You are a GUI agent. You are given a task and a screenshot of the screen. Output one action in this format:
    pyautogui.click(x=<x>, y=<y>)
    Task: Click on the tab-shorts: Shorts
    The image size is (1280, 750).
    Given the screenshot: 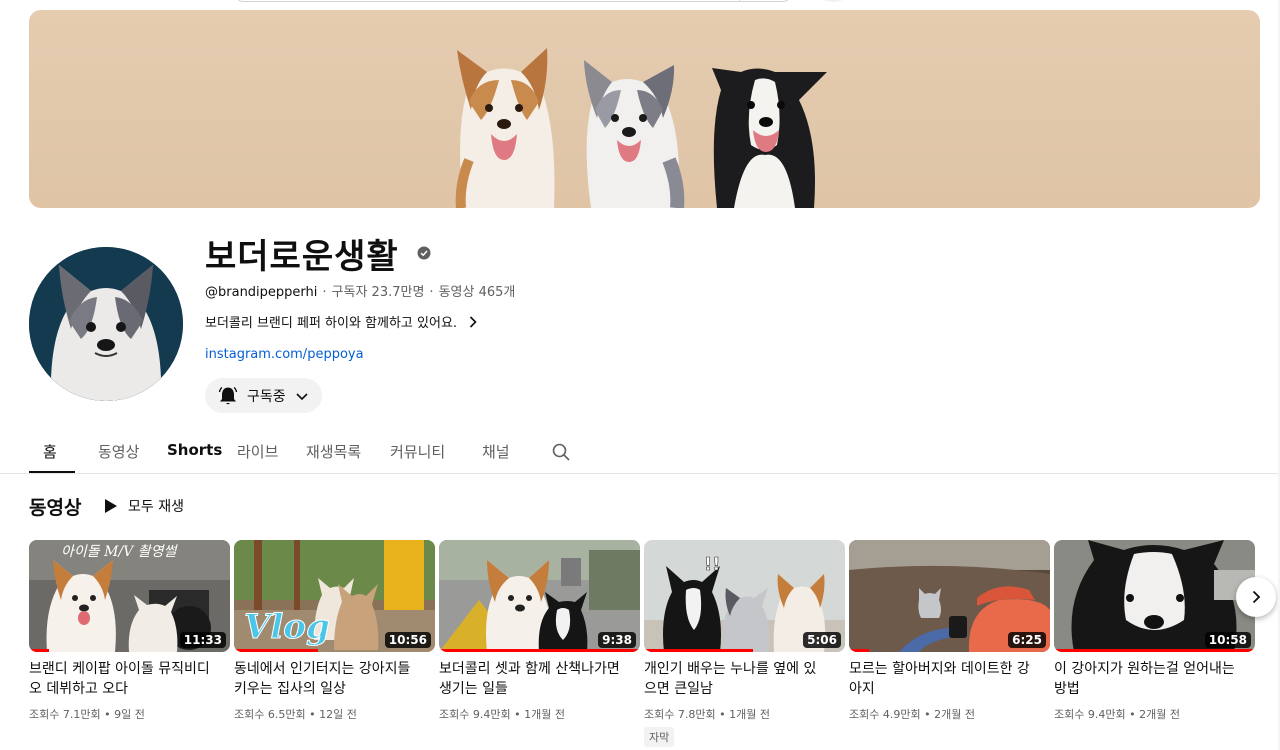 What is the action you would take?
    pyautogui.click(x=194, y=451)
    